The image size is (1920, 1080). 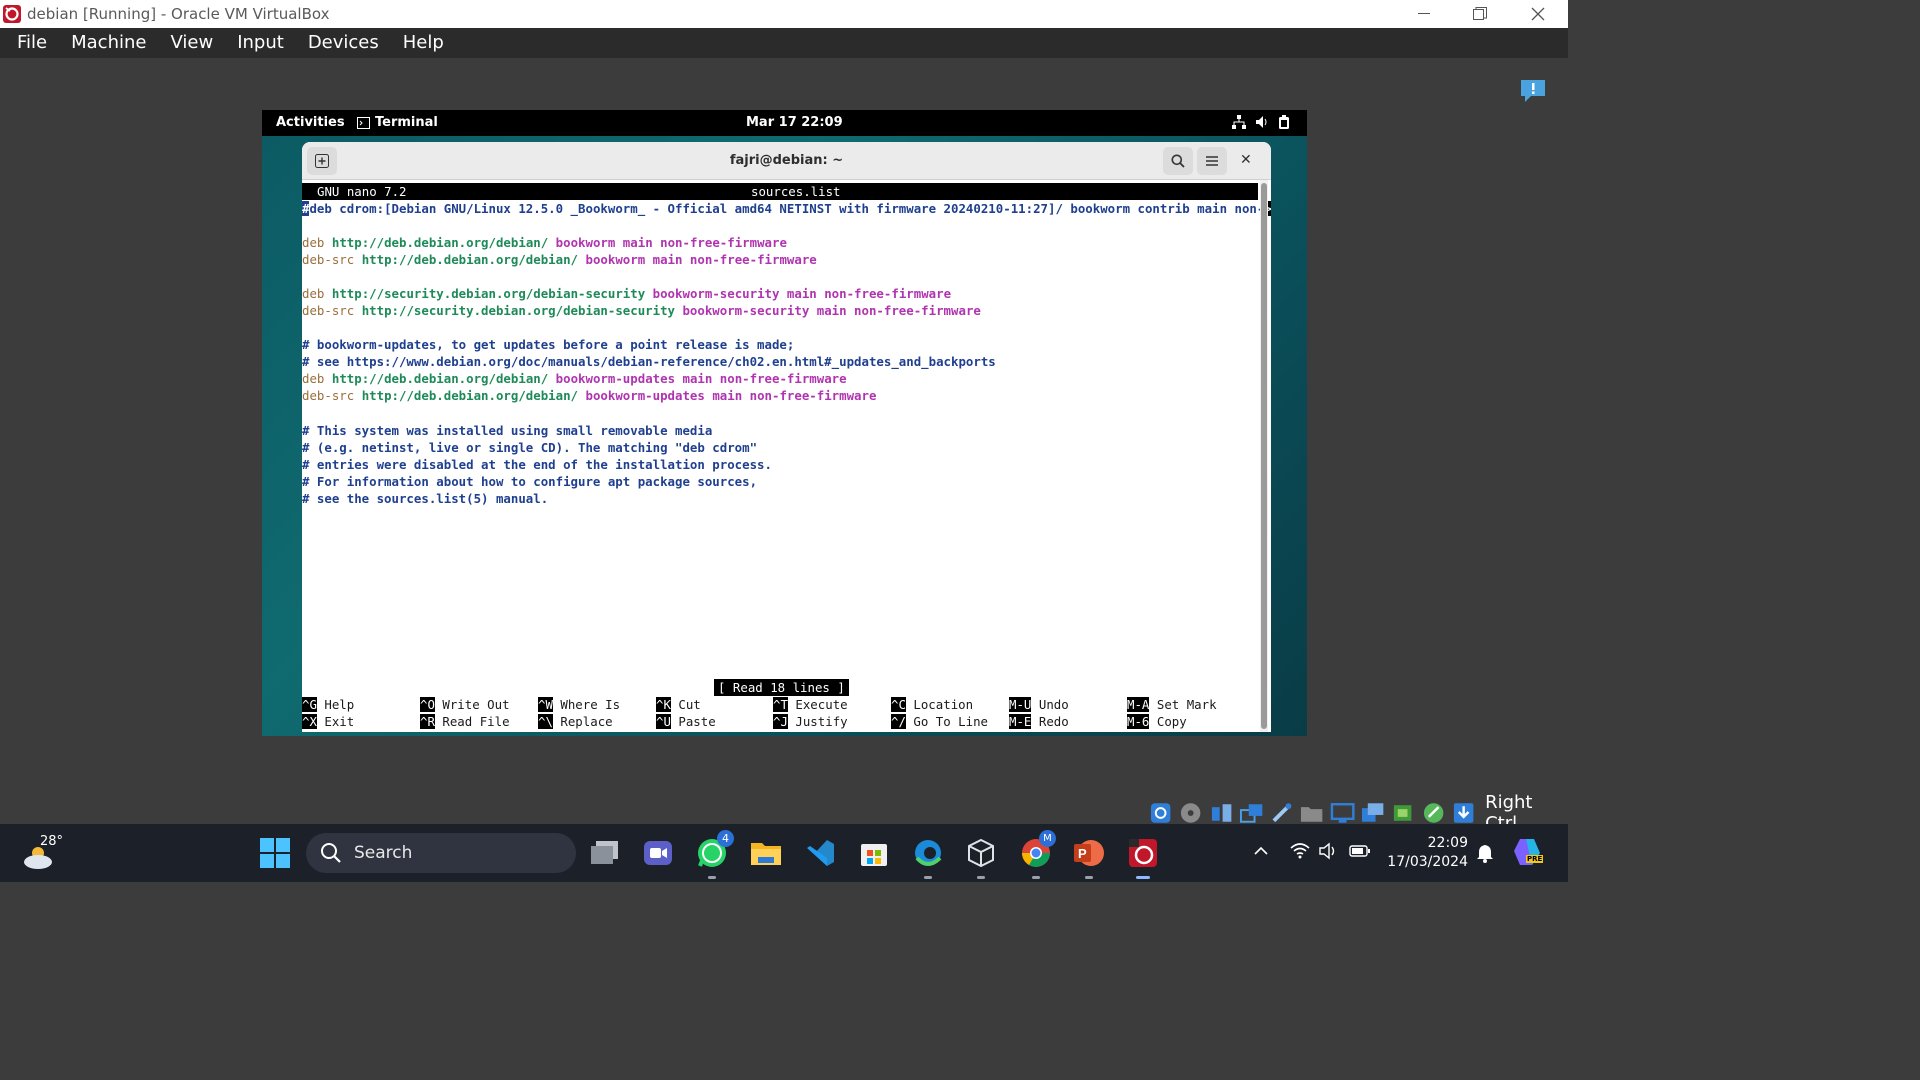 I want to click on scrollbar-thumb, so click(x=1264, y=456).